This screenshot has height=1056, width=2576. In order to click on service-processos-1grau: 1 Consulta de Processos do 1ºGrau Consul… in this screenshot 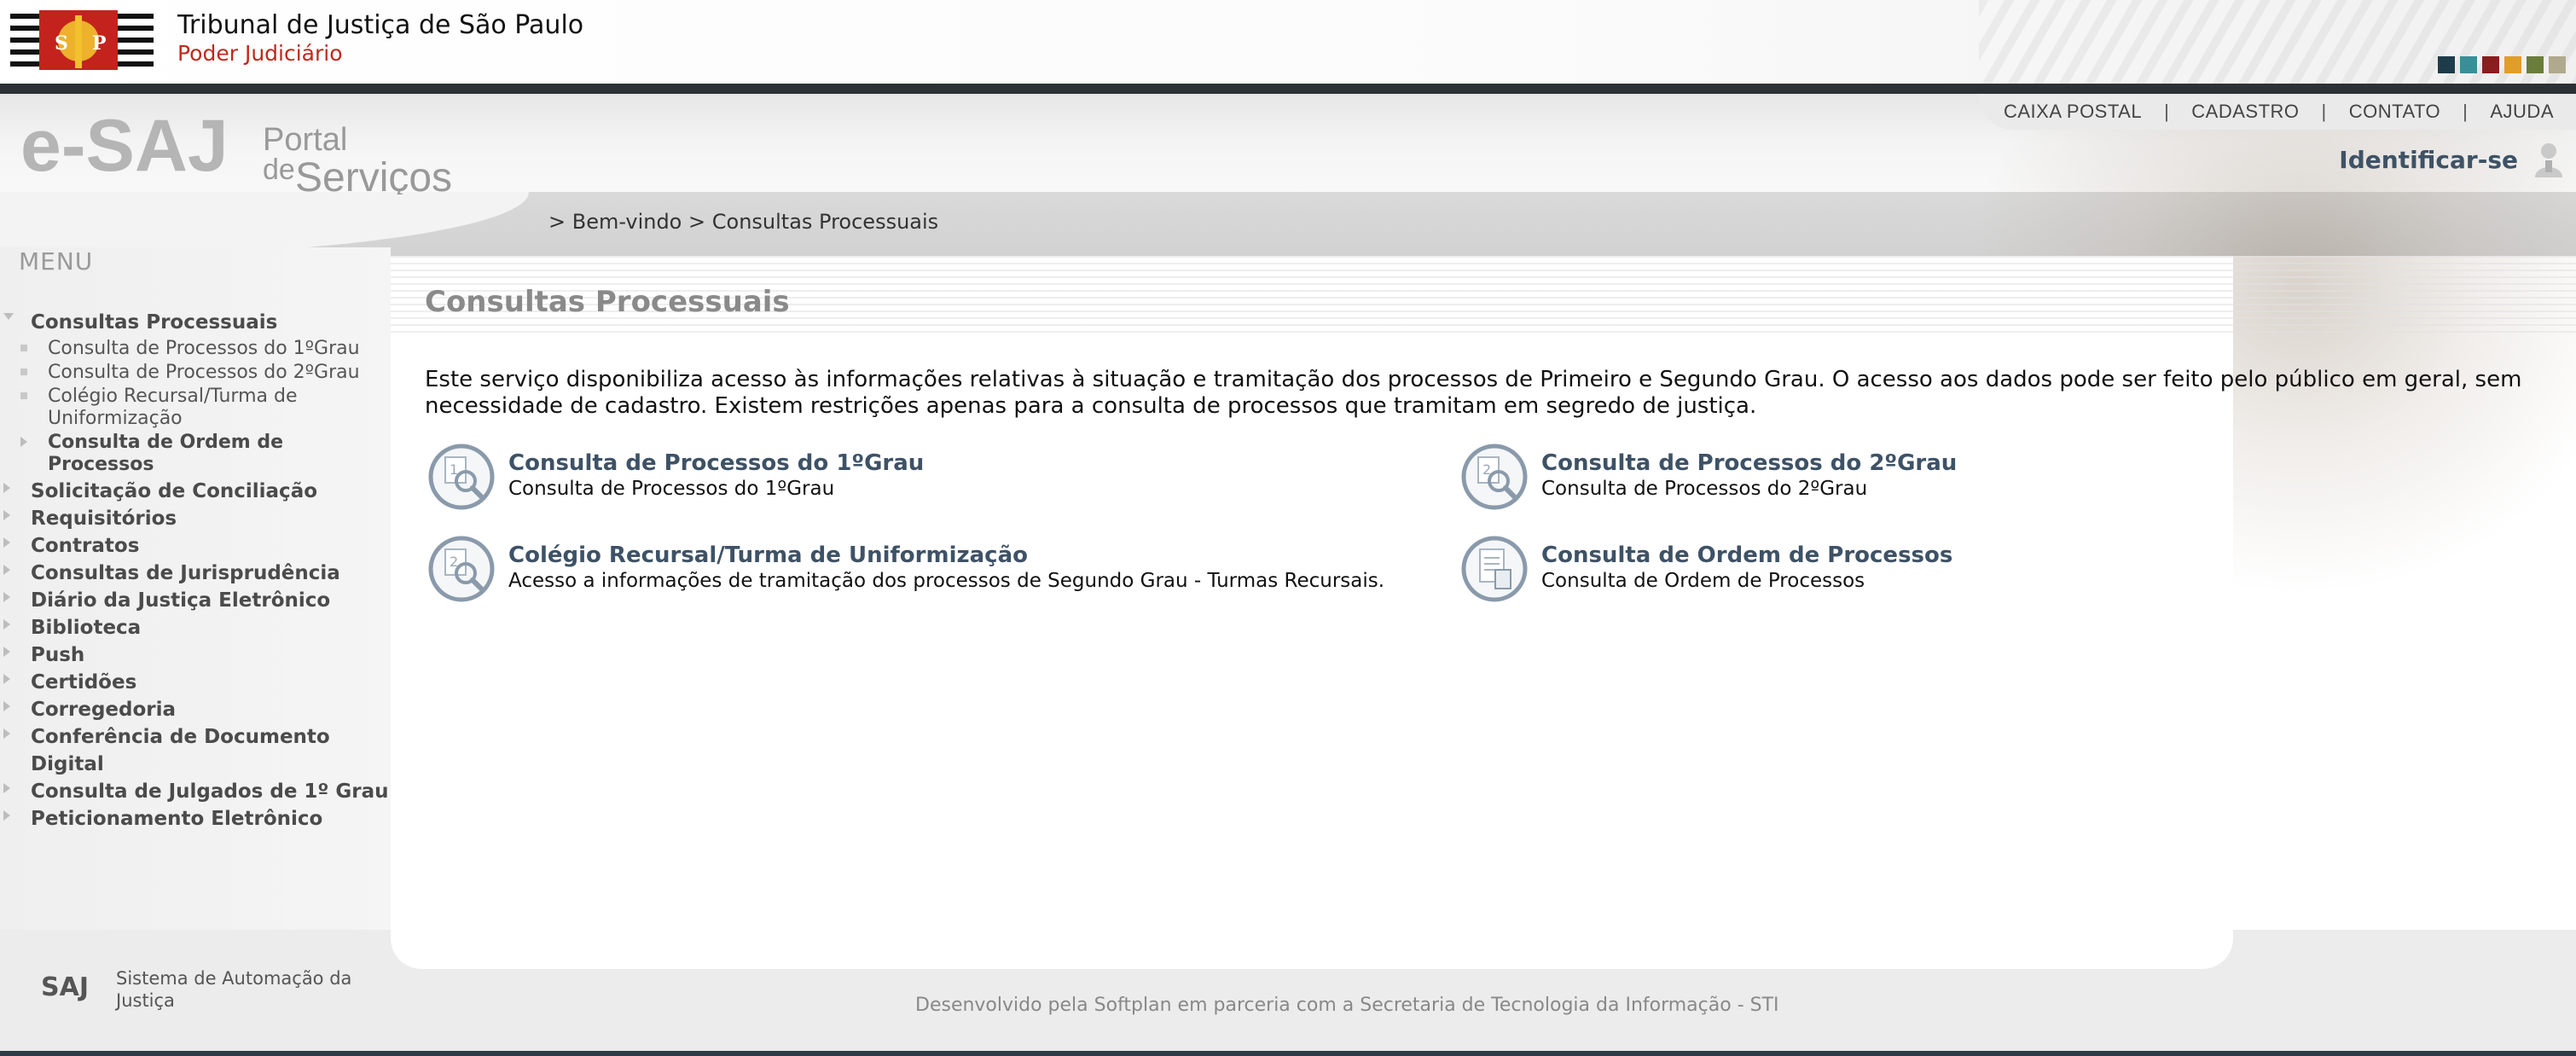, I will do `click(676, 477)`.